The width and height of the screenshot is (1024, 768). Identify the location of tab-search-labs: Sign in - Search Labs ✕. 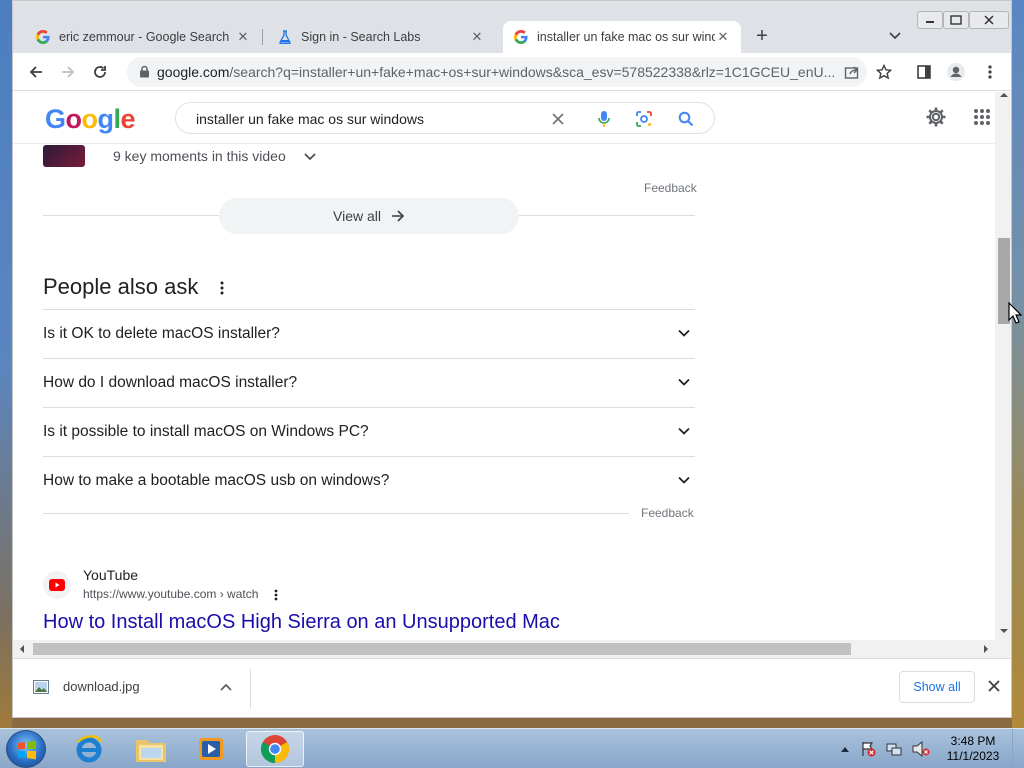
(381, 37).